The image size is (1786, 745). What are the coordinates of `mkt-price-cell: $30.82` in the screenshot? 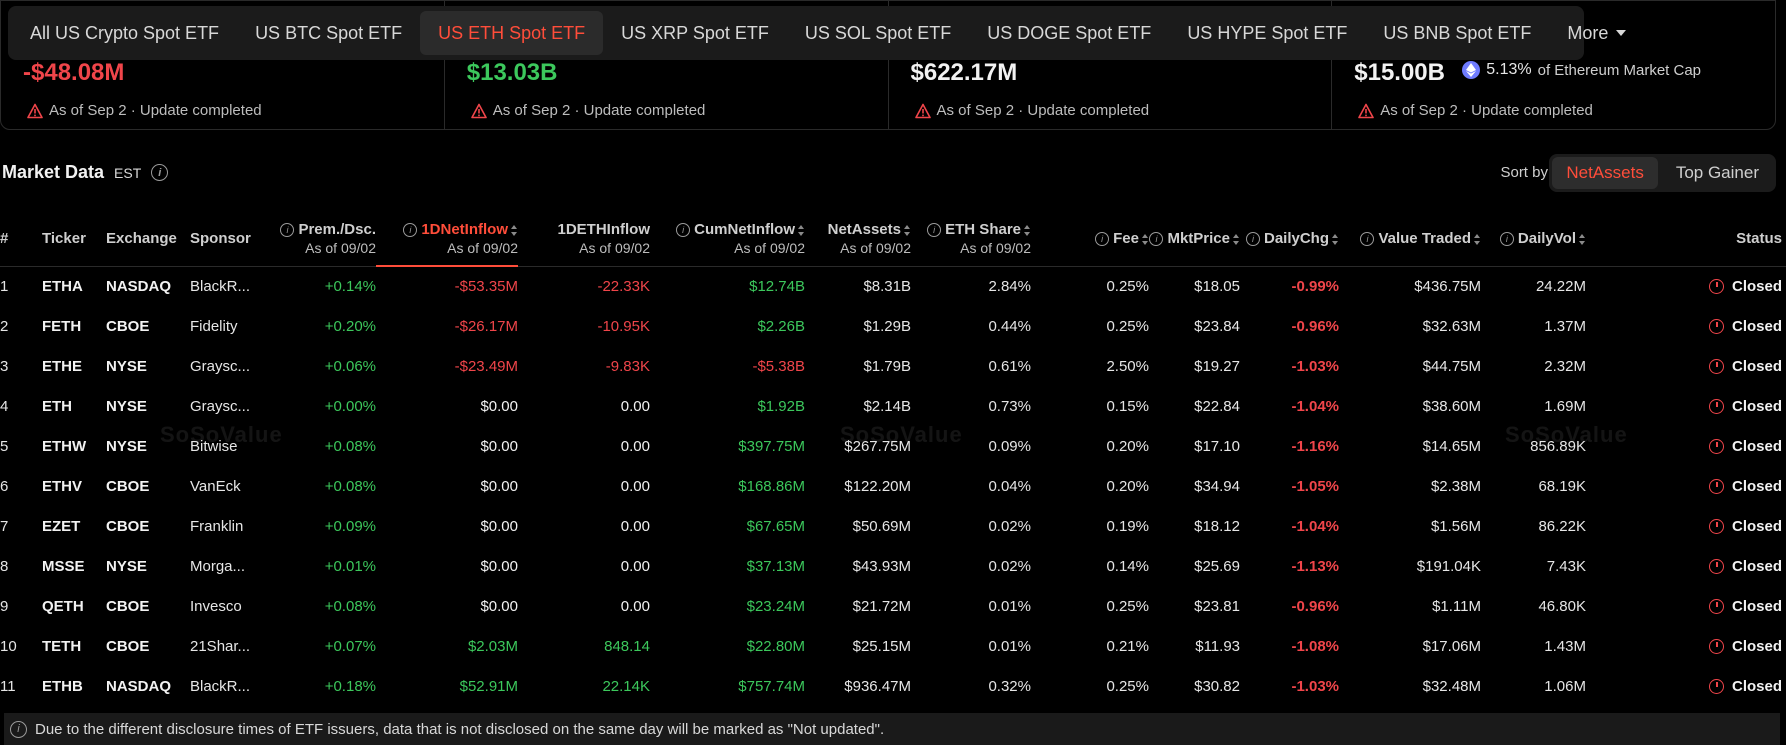 It's located at (1217, 686).